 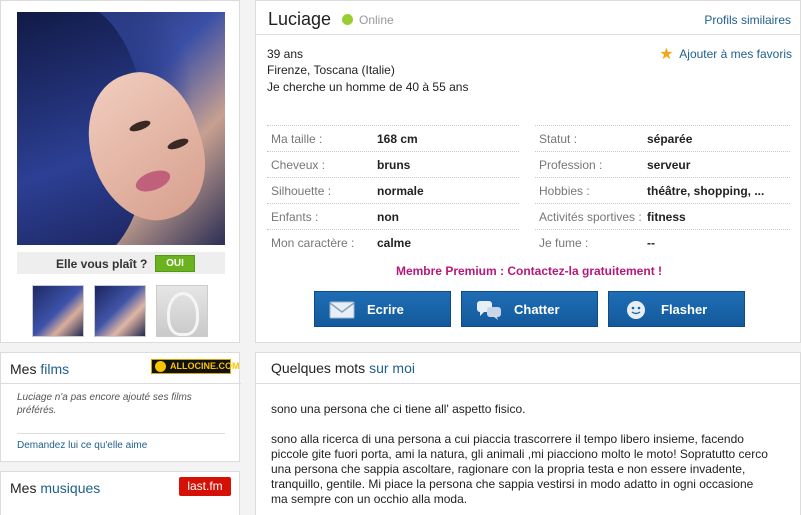 I want to click on online-status-dot-icon, so click(x=347, y=19).